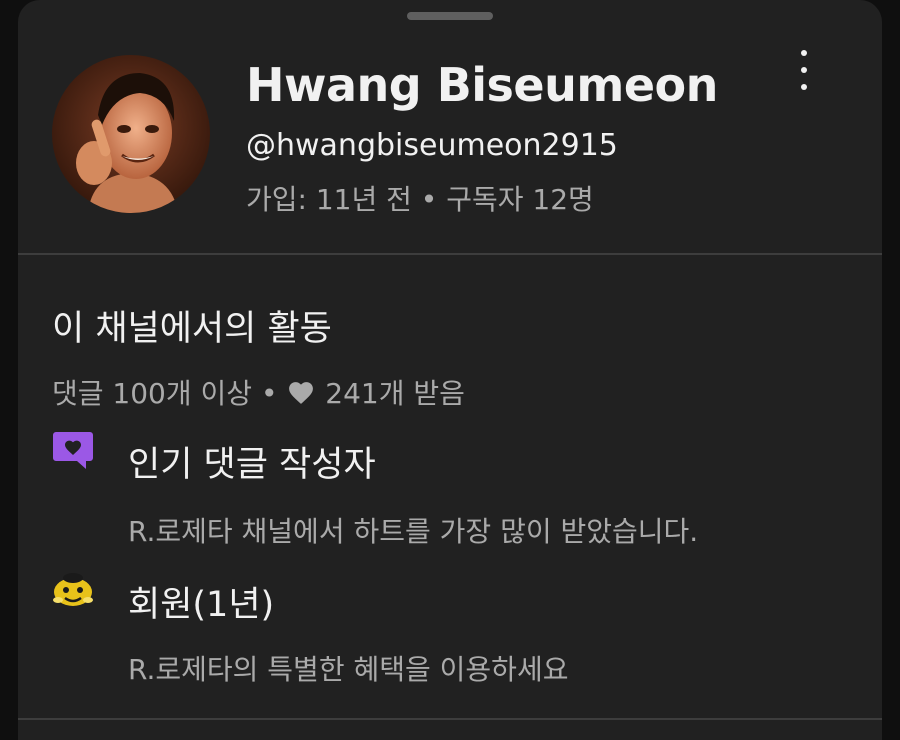  Describe the element at coordinates (201, 605) in the screenshot. I see `badge-title-membership: 회원(1년)` at that location.